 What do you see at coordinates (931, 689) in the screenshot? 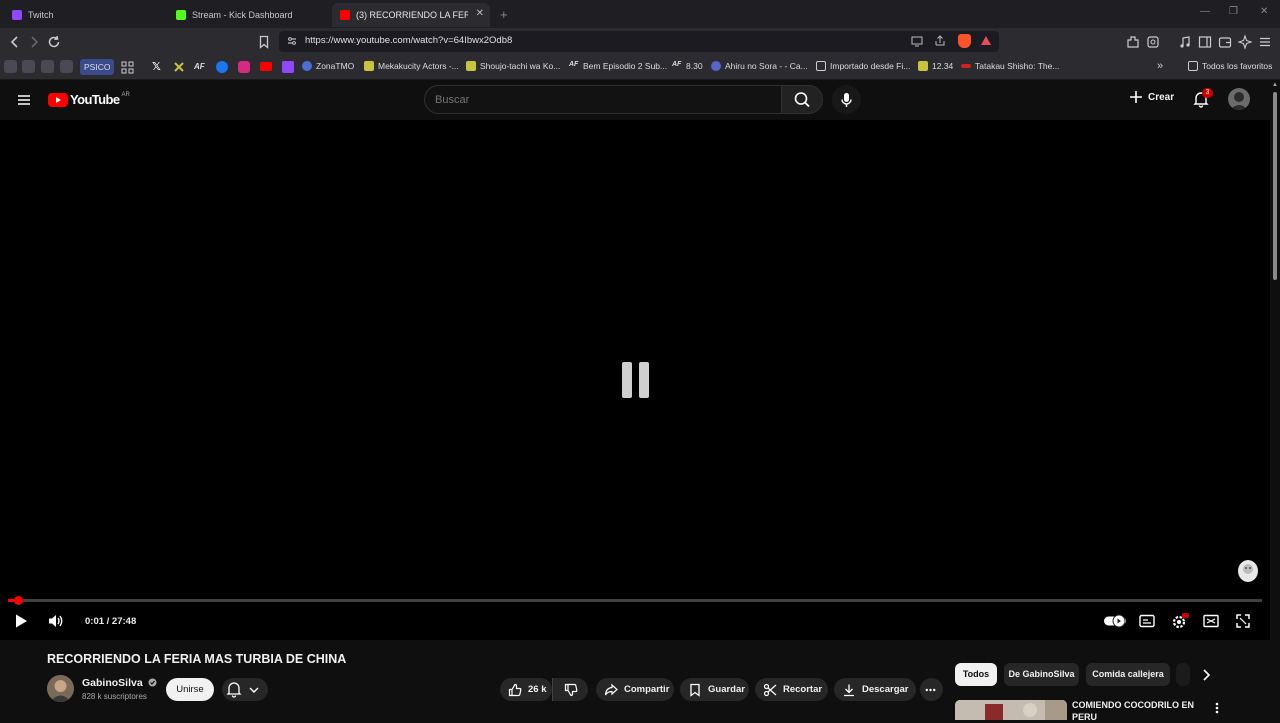
I see `more-actions-button` at bounding box center [931, 689].